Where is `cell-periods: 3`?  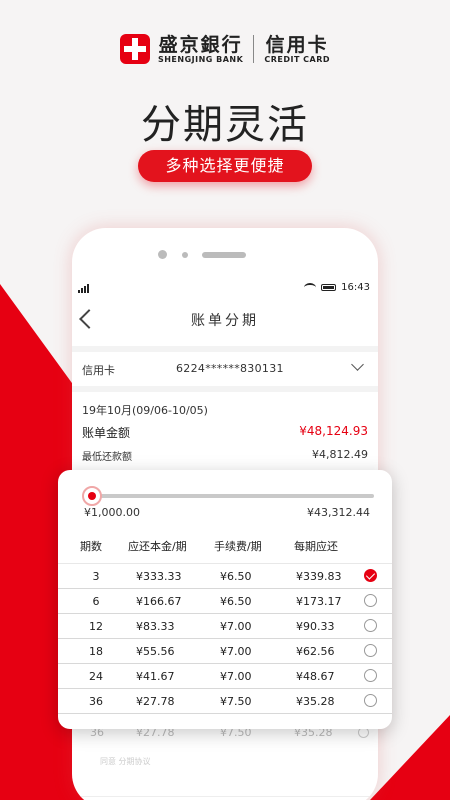
cell-periods: 3 is located at coordinates (96, 576).